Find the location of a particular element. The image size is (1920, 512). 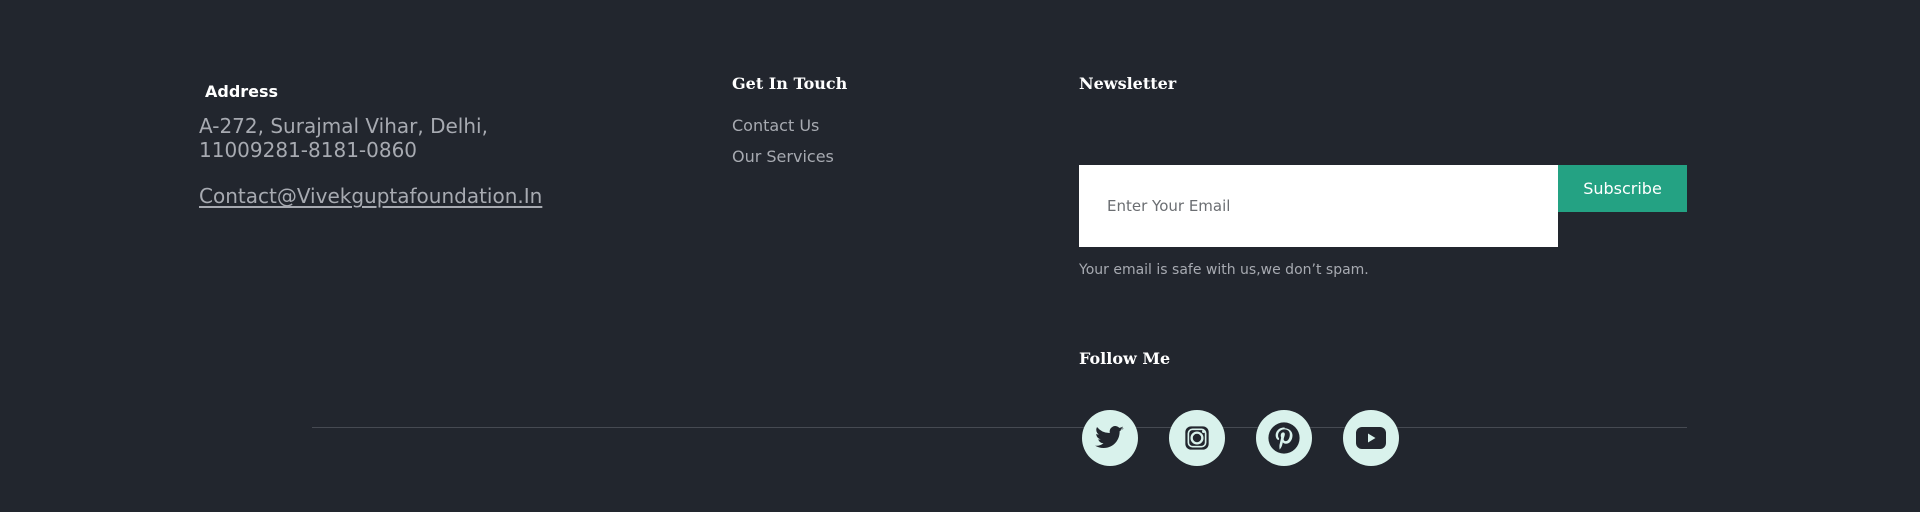

youtube-button is located at coordinates (1371, 438).